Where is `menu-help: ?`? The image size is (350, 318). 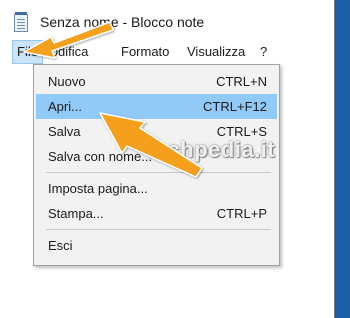
menu-help: ? is located at coordinates (263, 52).